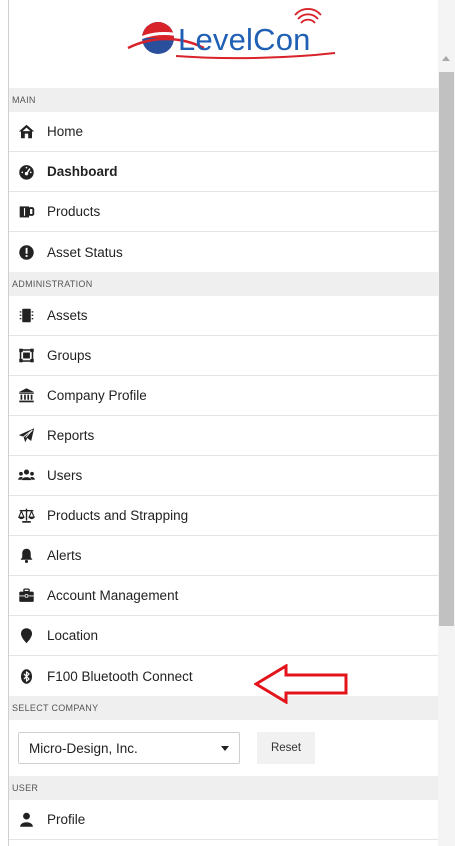  Describe the element at coordinates (26, 476) in the screenshot. I see `users-icon` at that location.